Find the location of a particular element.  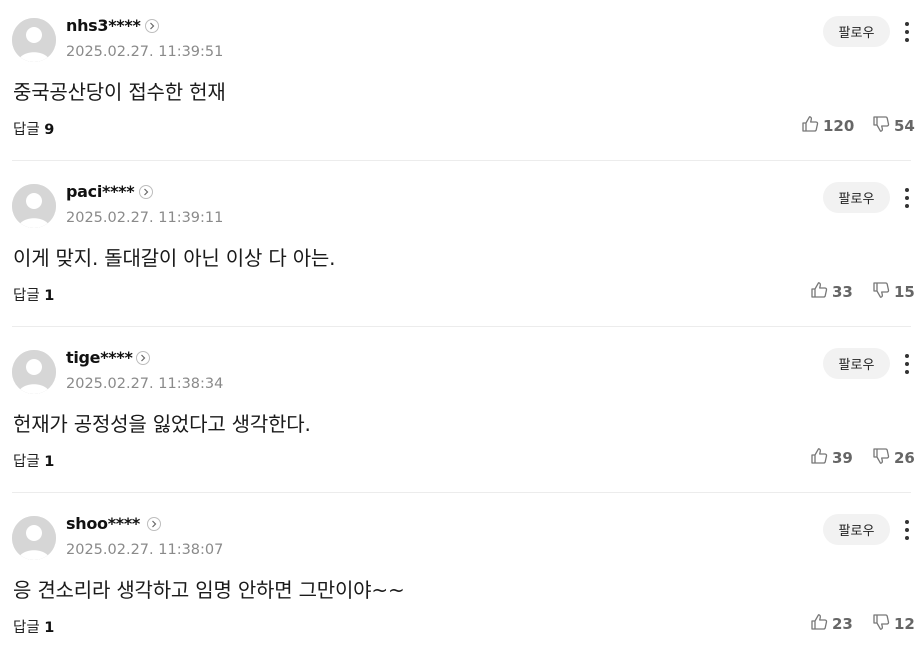

reply-button: 답글 9 is located at coordinates (33, 128).